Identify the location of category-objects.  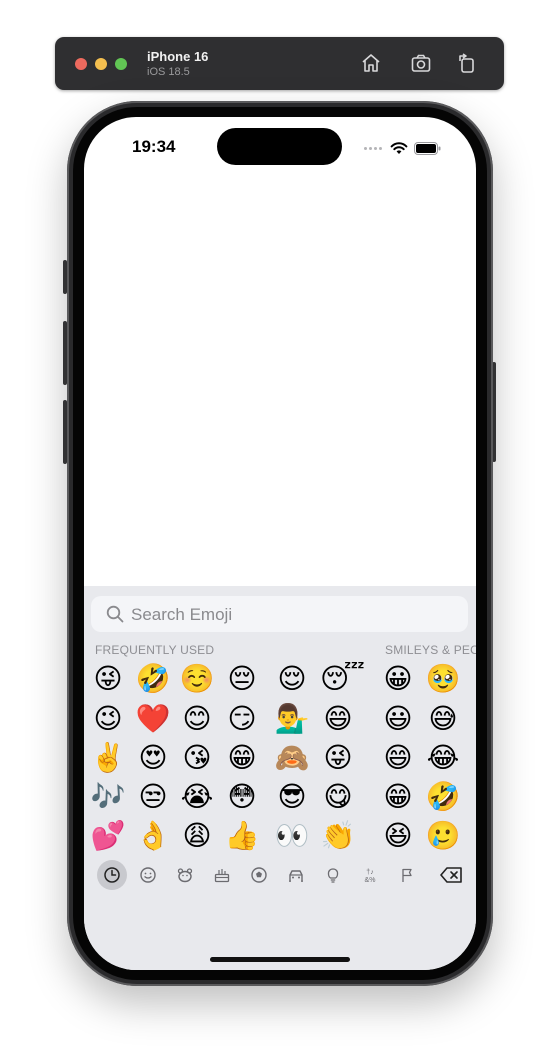
(333, 875).